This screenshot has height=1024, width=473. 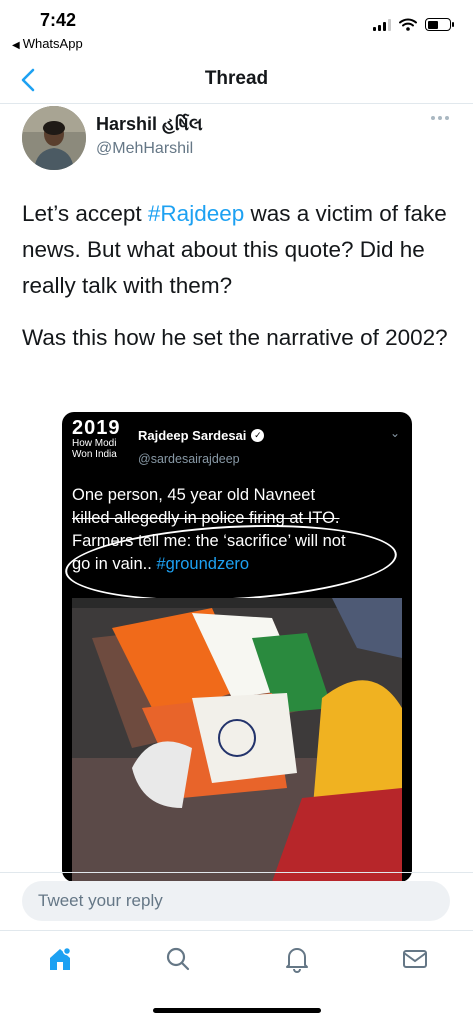 I want to click on mail-icon, so click(x=415, y=959).